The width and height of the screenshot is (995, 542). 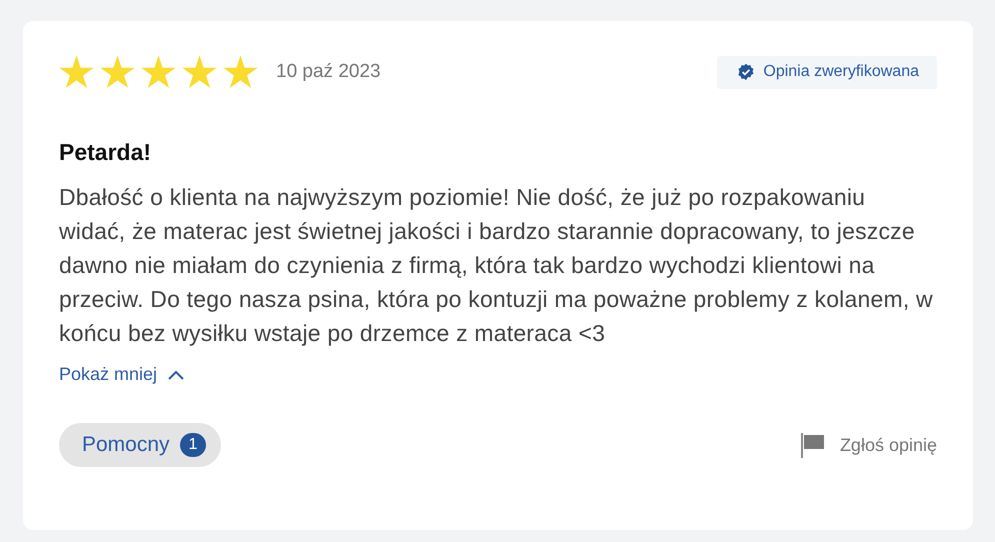 I want to click on helpful-button: Pomocny 1, so click(x=140, y=445).